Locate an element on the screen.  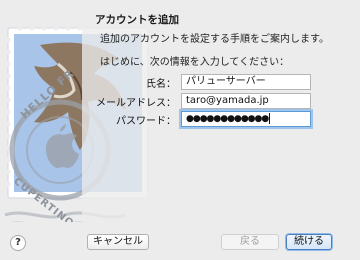
help-button: ? is located at coordinates (18, 243).